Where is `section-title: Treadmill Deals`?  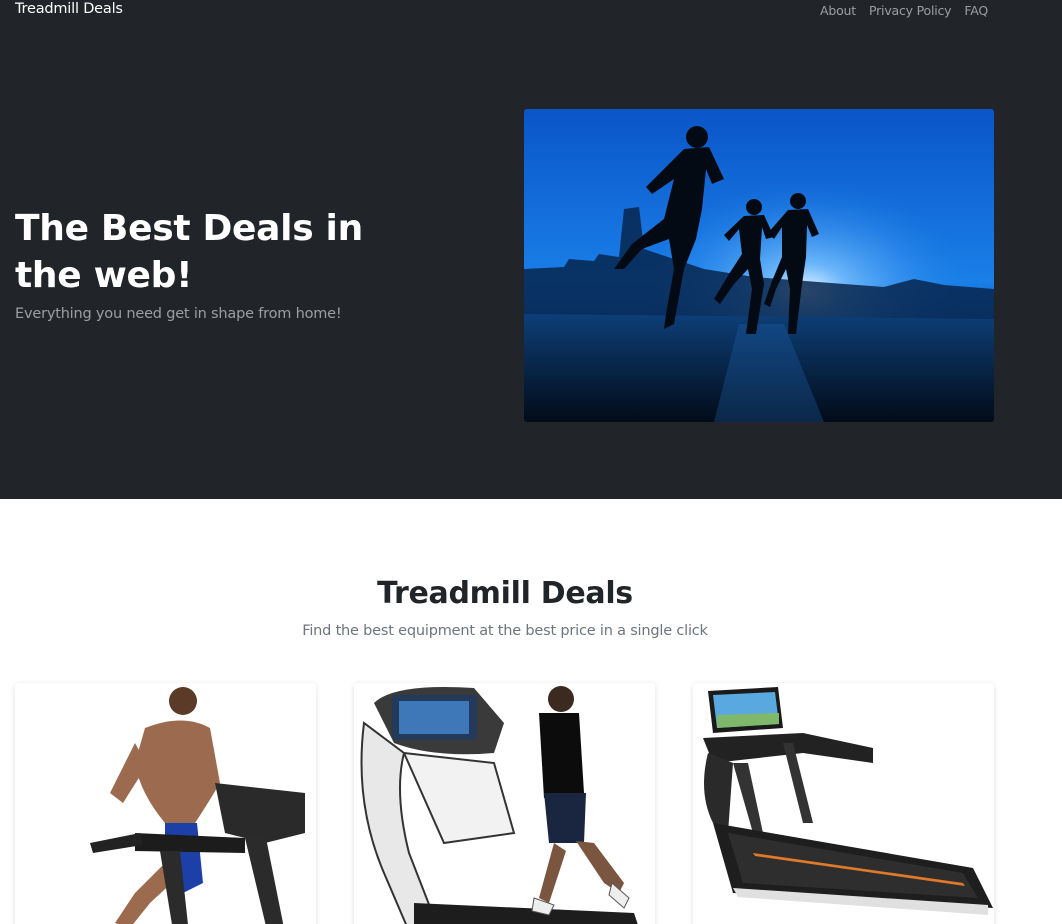
section-title: Treadmill Deals is located at coordinates (505, 593).